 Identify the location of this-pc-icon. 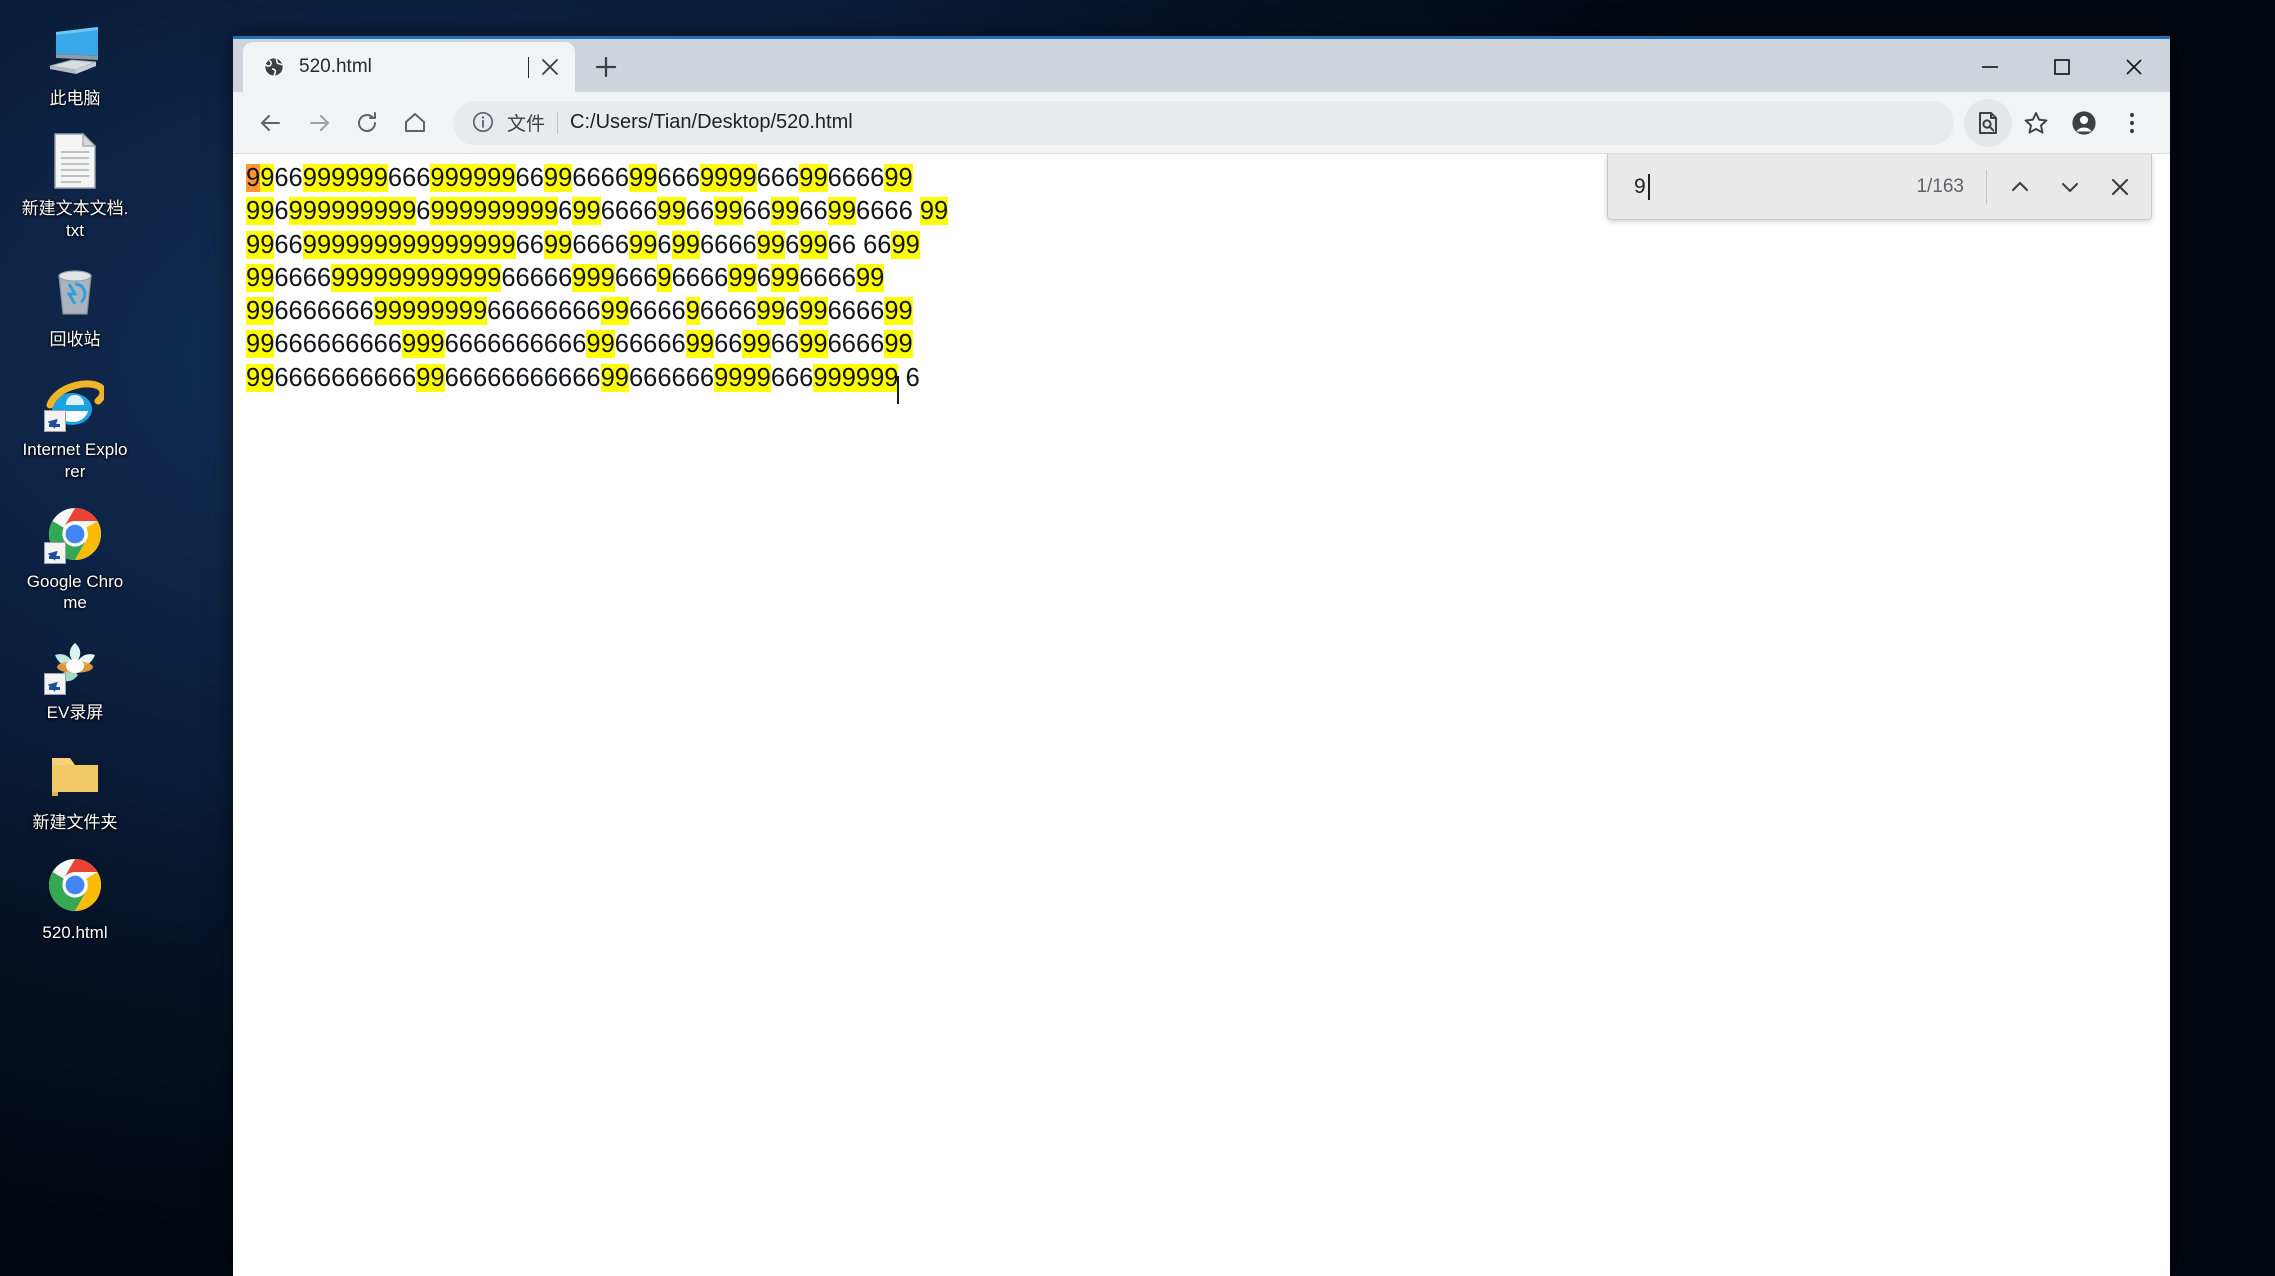
(75, 51).